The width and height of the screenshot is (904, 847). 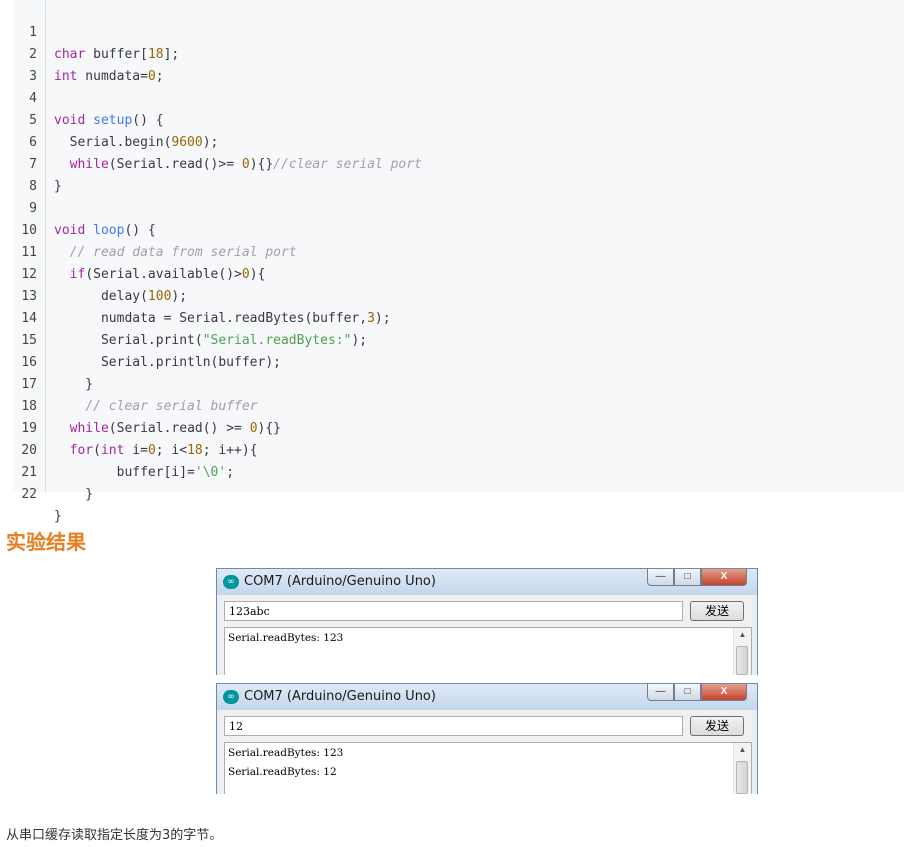 What do you see at coordinates (84, 207) in the screenshot?
I see `code-line-9: 9 void loop() {` at bounding box center [84, 207].